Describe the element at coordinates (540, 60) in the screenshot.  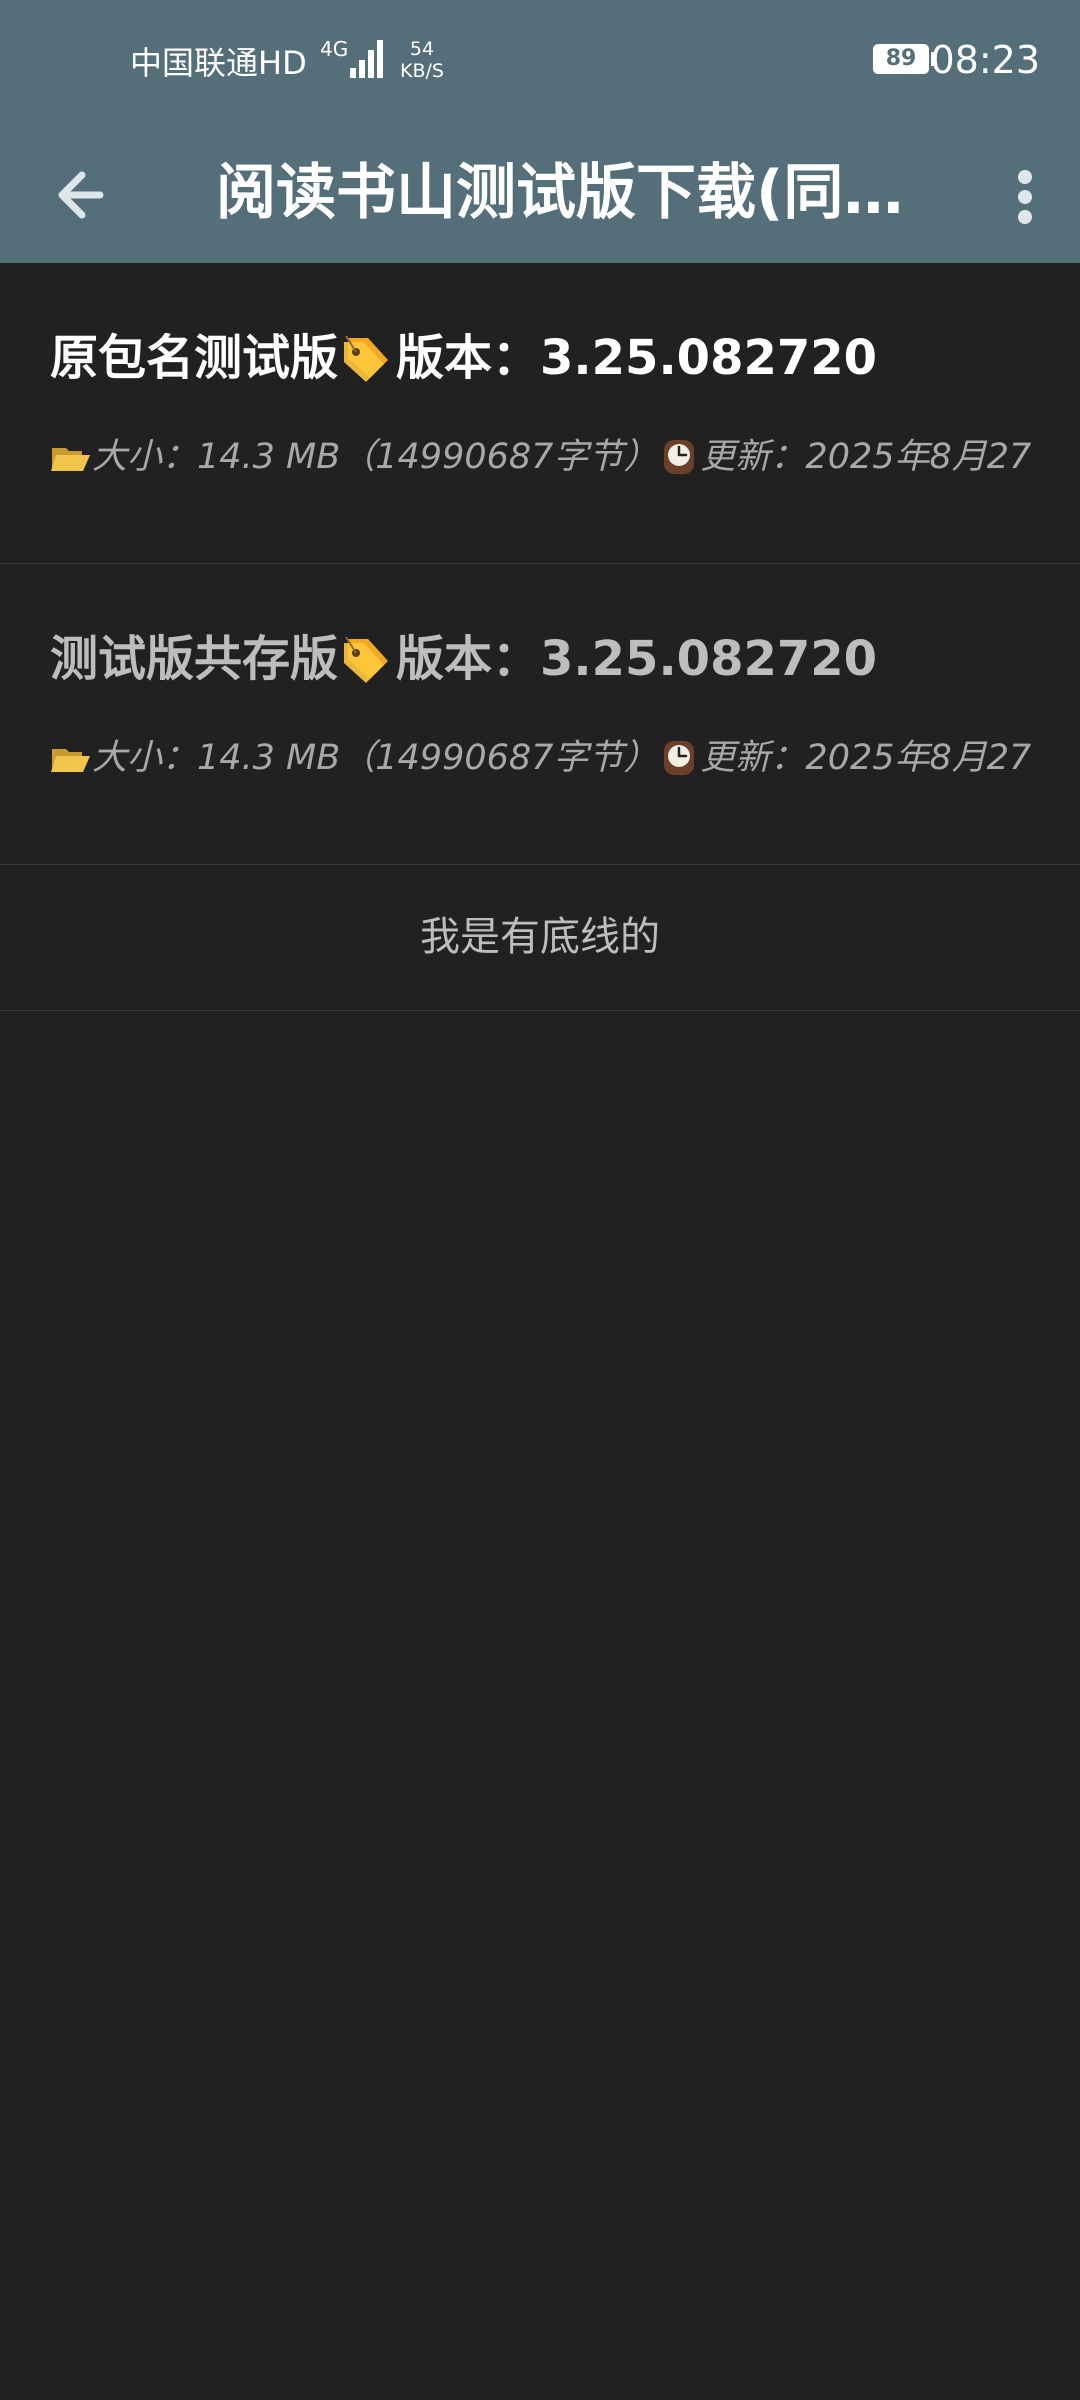
I see `status-bar: 中国联通HD 4G 54 KB/S 89 08:23` at that location.